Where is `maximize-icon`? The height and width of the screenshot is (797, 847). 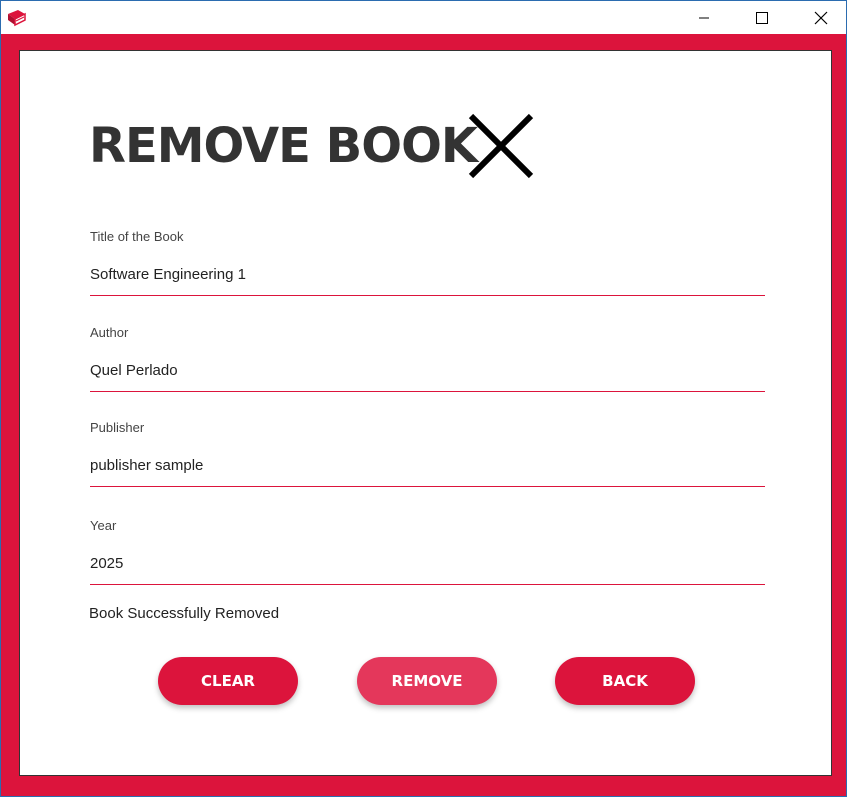
maximize-icon is located at coordinates (762, 17).